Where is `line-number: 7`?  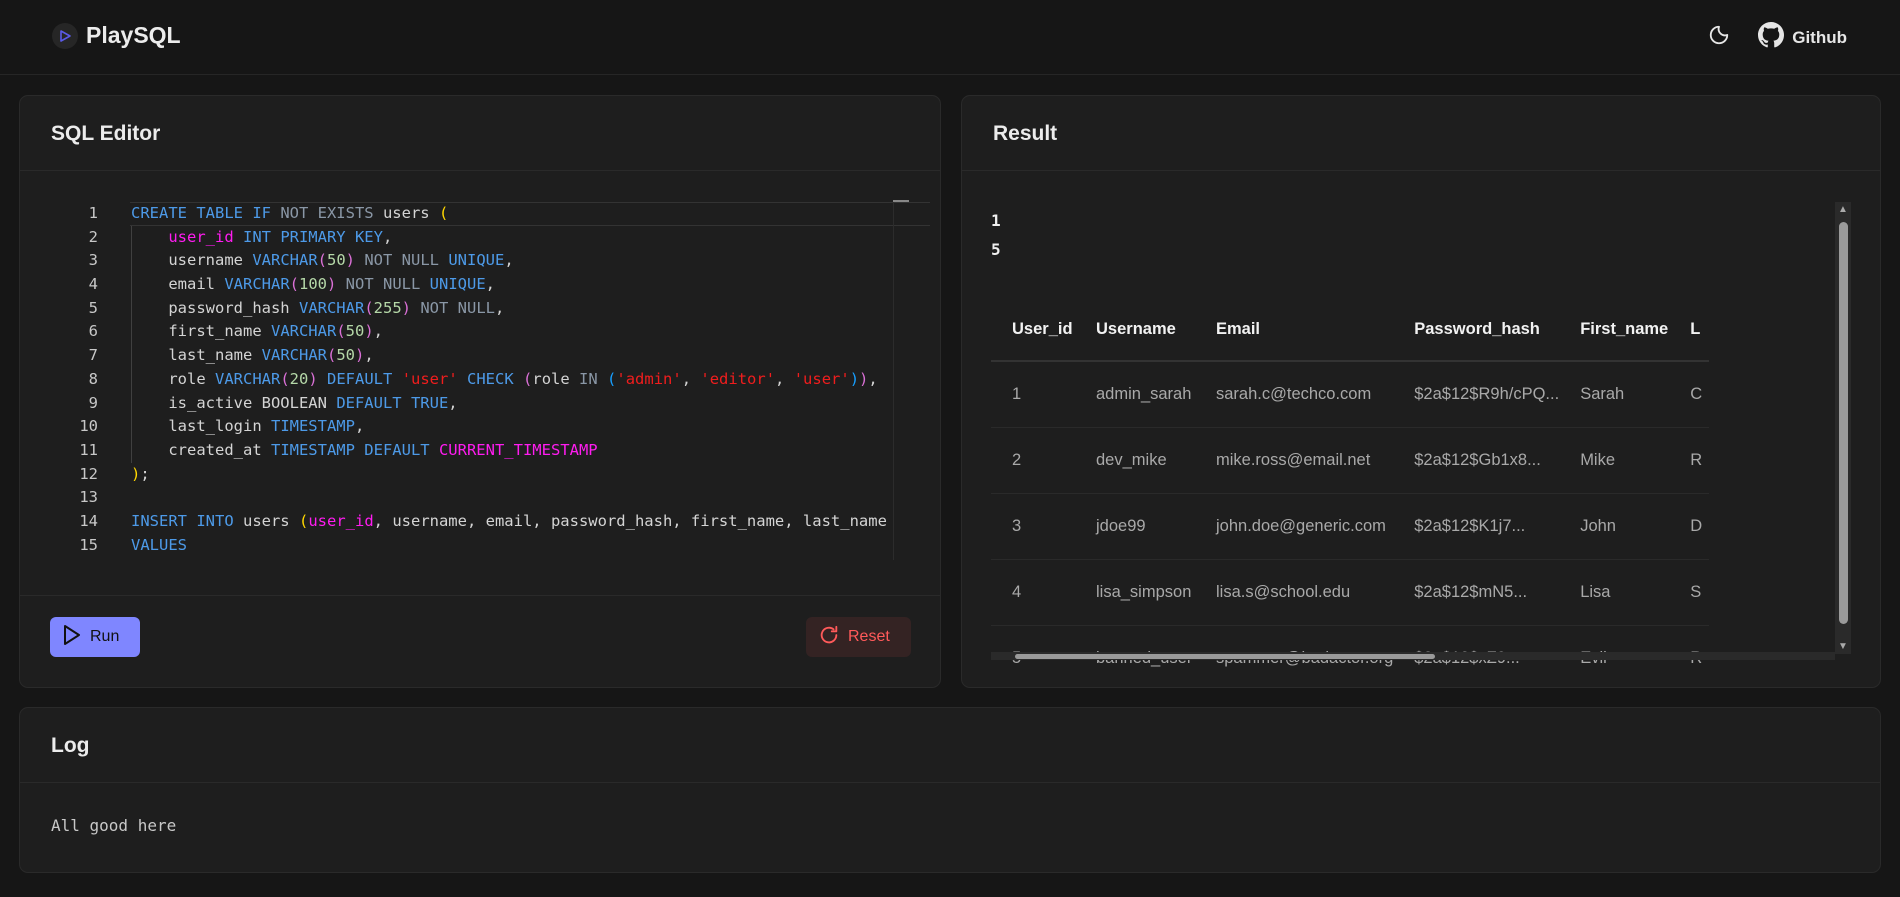
line-number: 7 is located at coordinates (93, 355).